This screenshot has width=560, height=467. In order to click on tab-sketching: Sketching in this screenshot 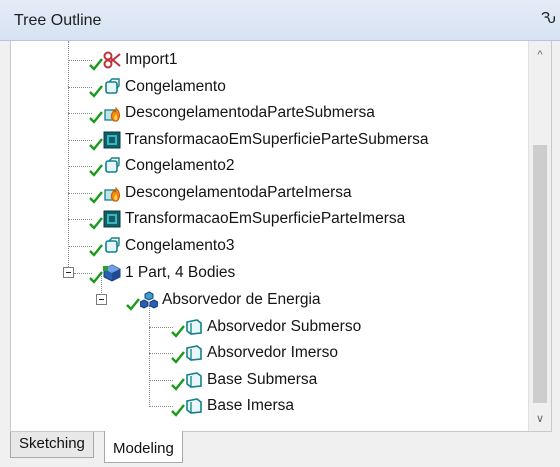, I will do `click(52, 445)`.